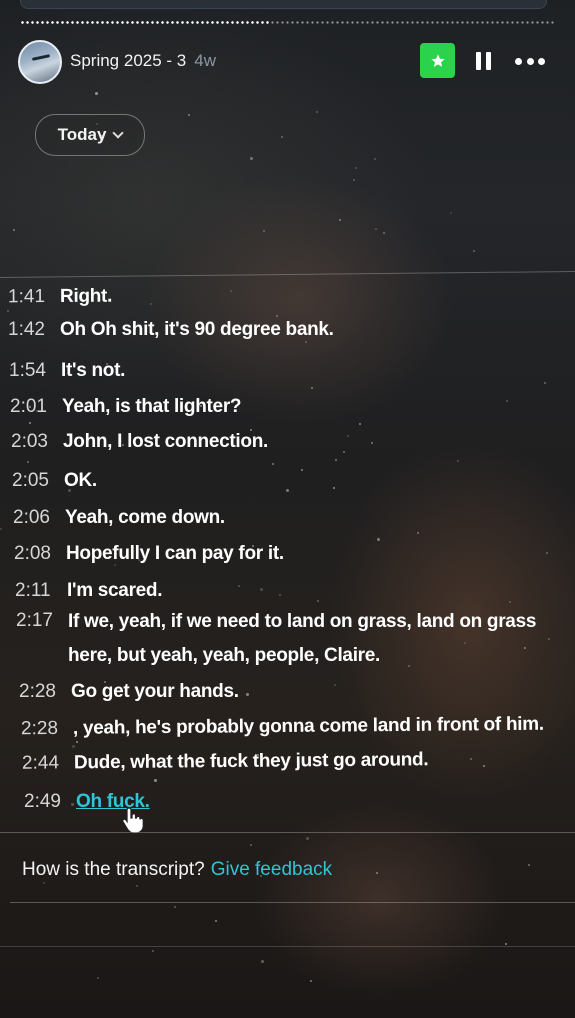 This screenshot has width=575, height=1018. I want to click on transcript-text: Yeah, is that lighter?, so click(152, 406).